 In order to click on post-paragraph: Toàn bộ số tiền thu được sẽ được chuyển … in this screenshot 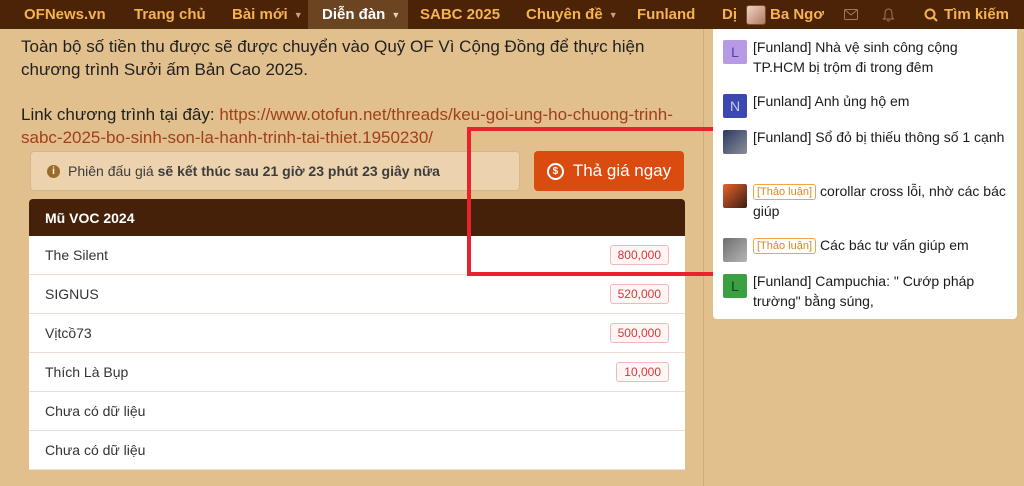, I will do `click(333, 58)`.